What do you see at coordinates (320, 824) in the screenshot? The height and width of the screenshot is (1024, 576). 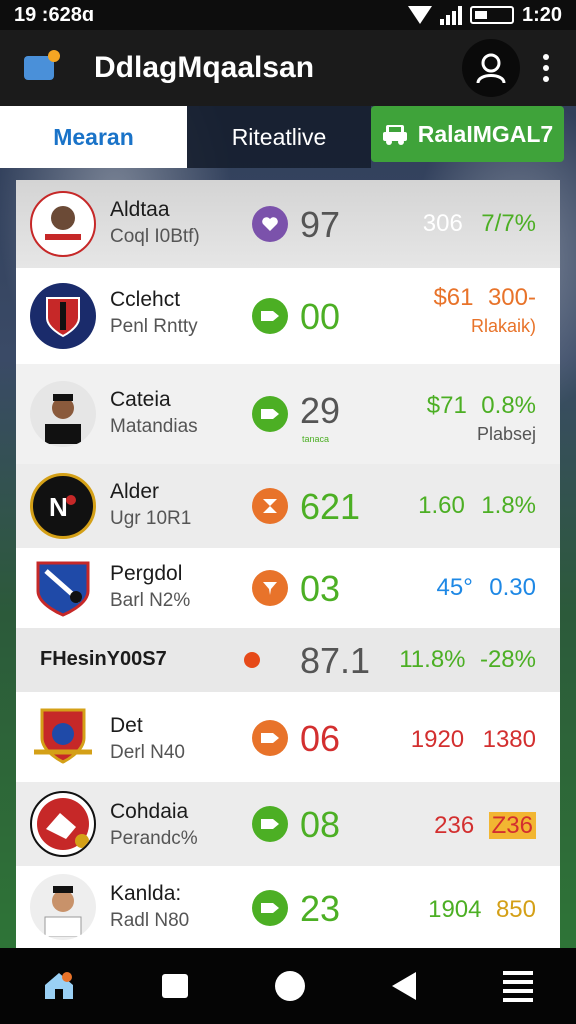 I see `score: 08` at bounding box center [320, 824].